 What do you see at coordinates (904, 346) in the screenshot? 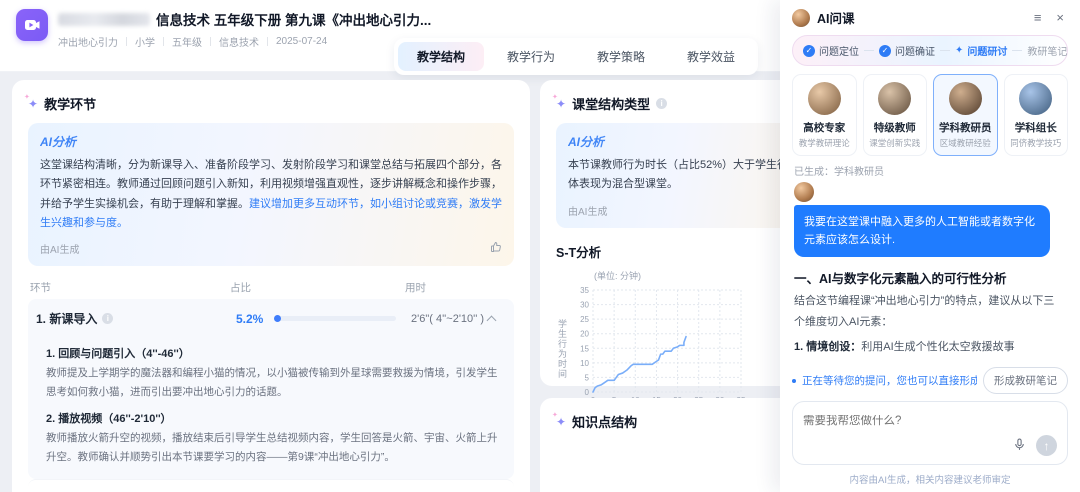
I see `answer-item: 1. 情境创设：利用AI生成个性化太空救援故事` at bounding box center [904, 346].